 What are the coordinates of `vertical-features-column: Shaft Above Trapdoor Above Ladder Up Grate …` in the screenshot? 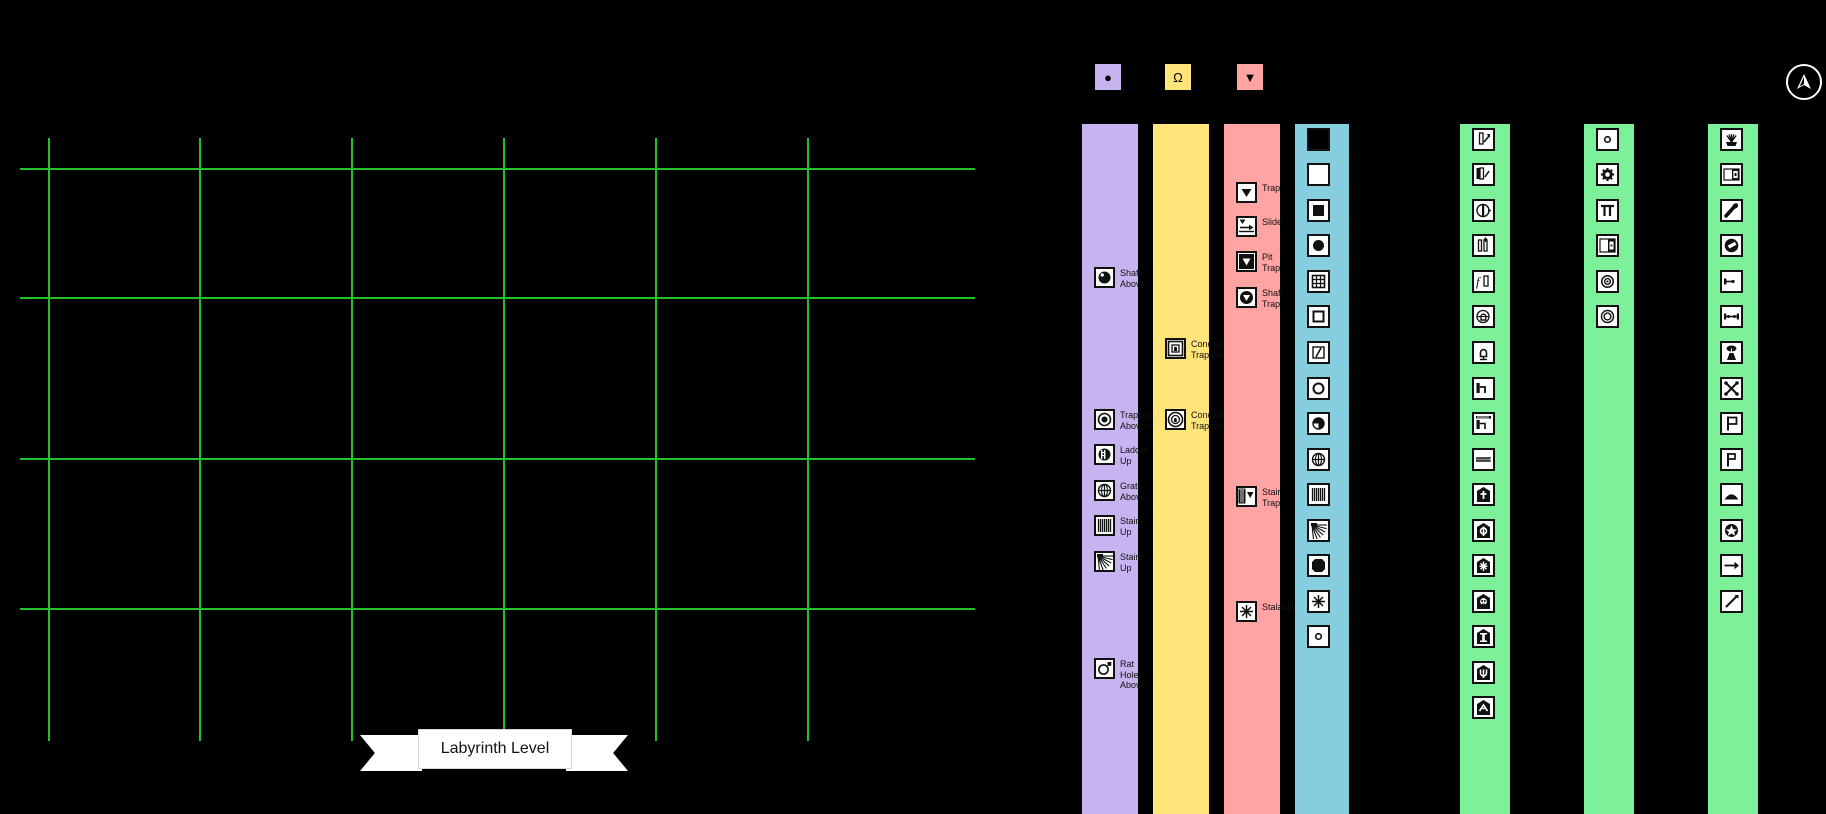 It's located at (1119, 469).